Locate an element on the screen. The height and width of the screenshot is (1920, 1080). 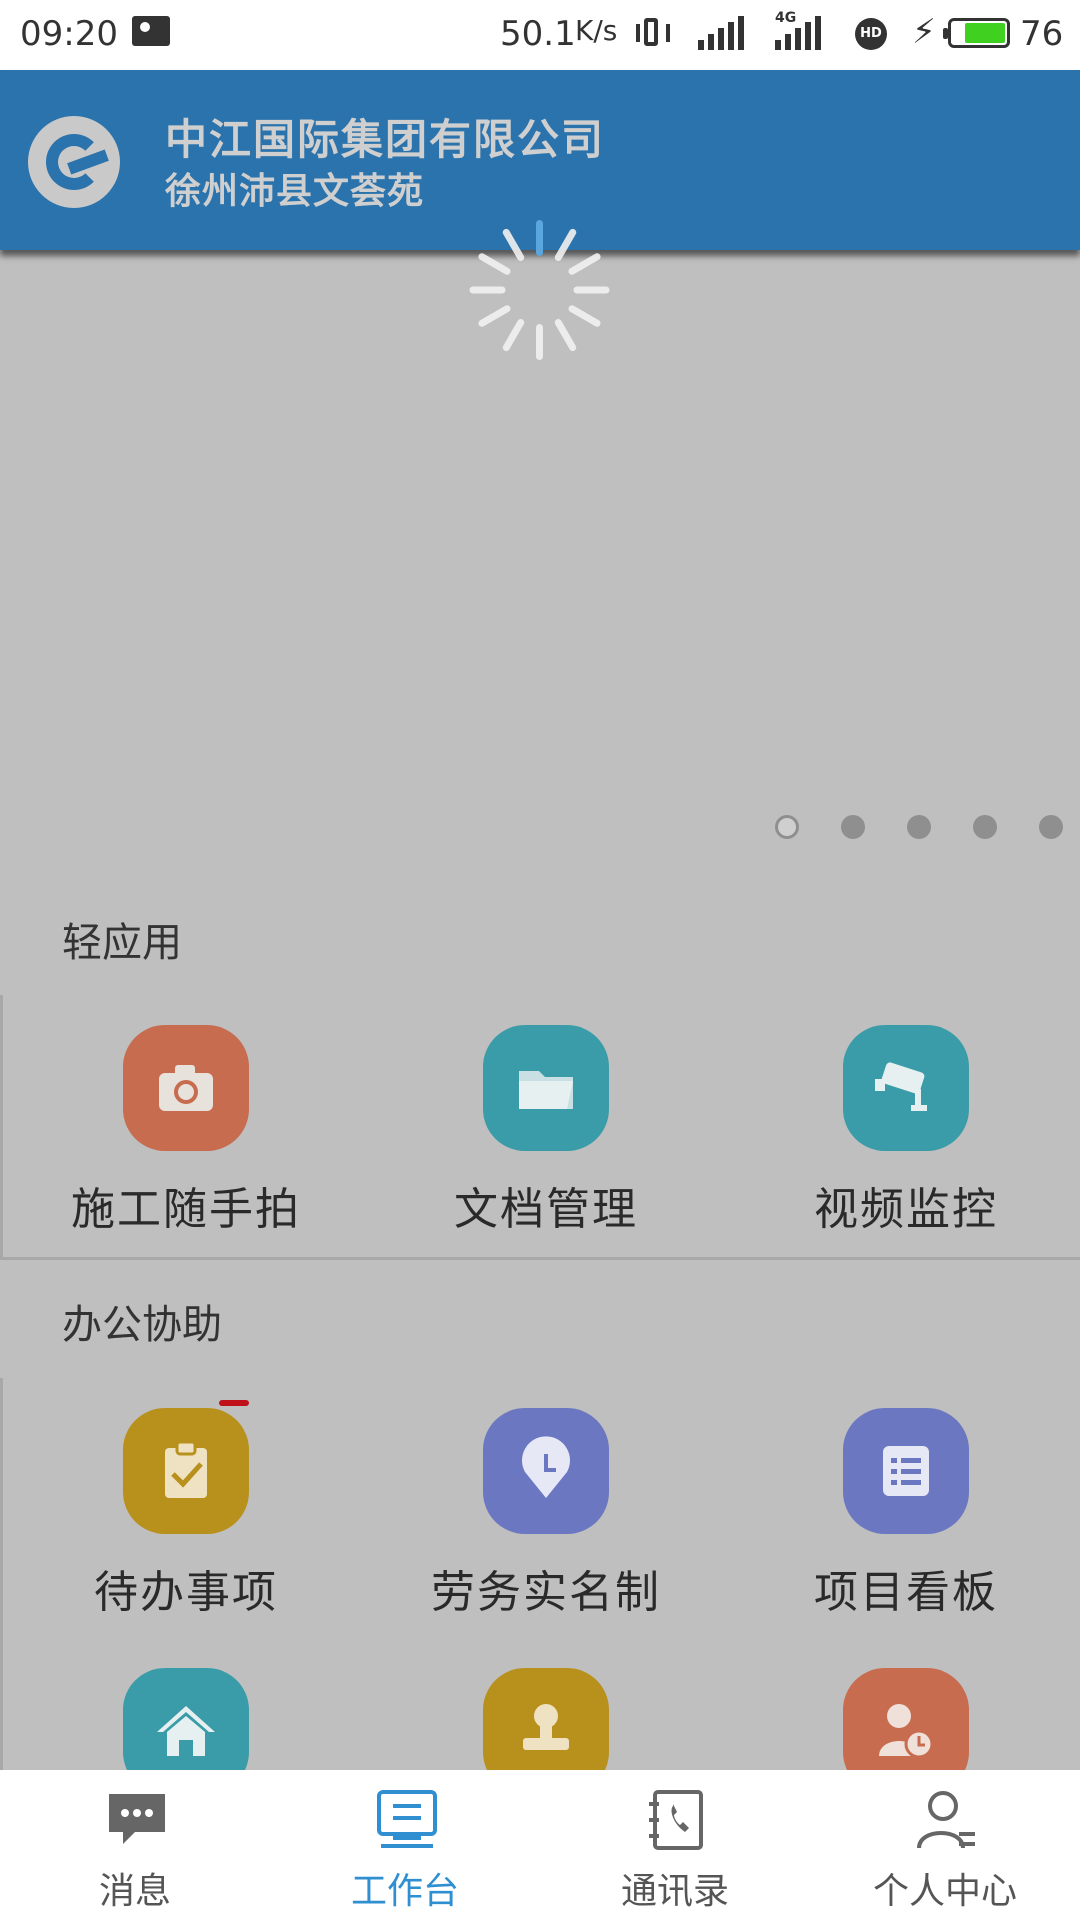
nav-label: 消息 is located at coordinates (134, 1891).